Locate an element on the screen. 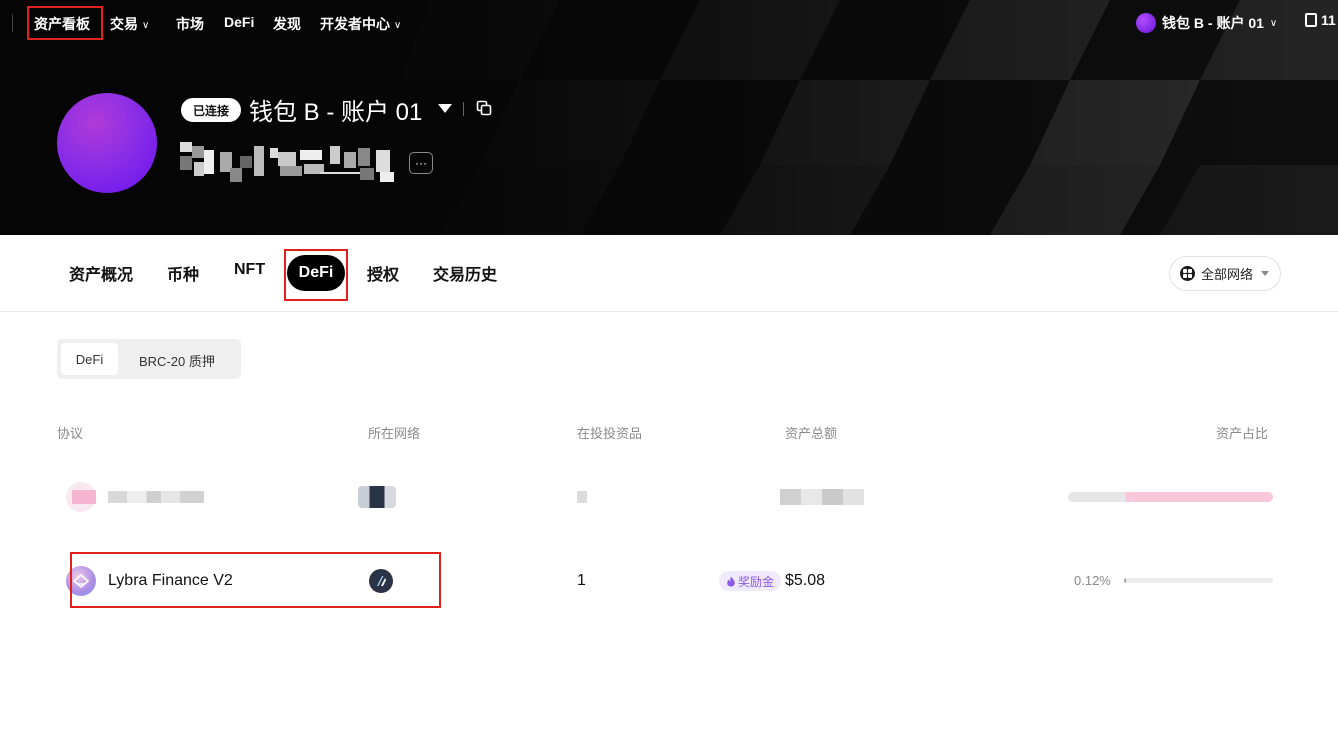  nav-divider is located at coordinates (12, 23).